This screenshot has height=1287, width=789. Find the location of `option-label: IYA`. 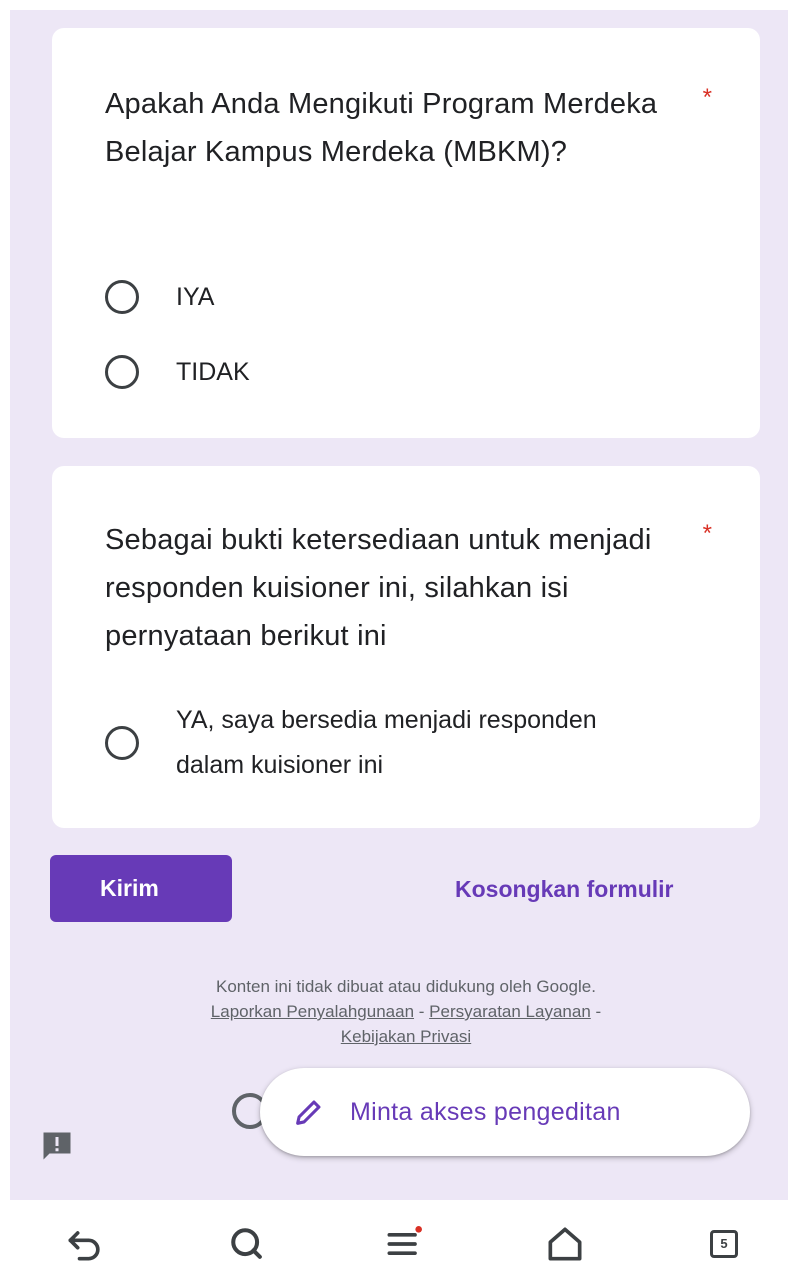

option-label: IYA is located at coordinates (195, 296).